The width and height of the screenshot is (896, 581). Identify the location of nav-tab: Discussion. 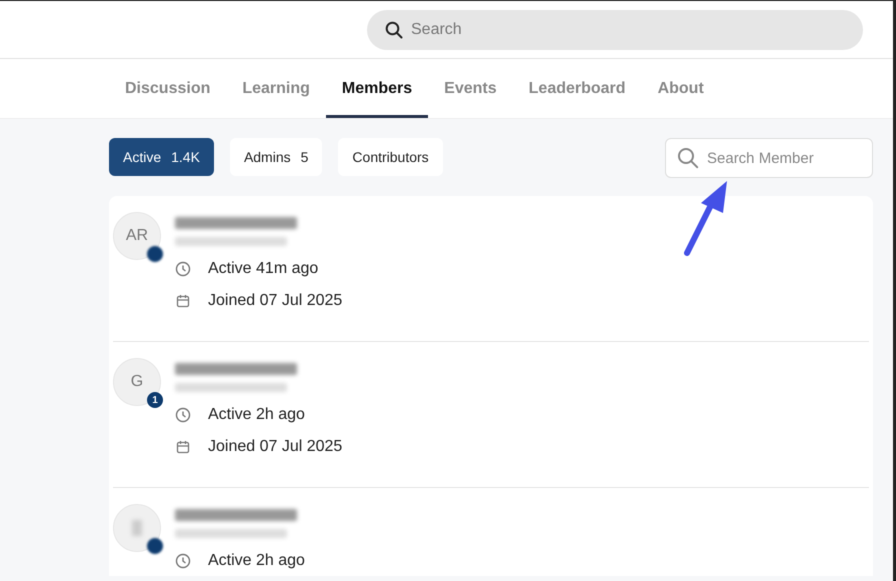
(167, 88).